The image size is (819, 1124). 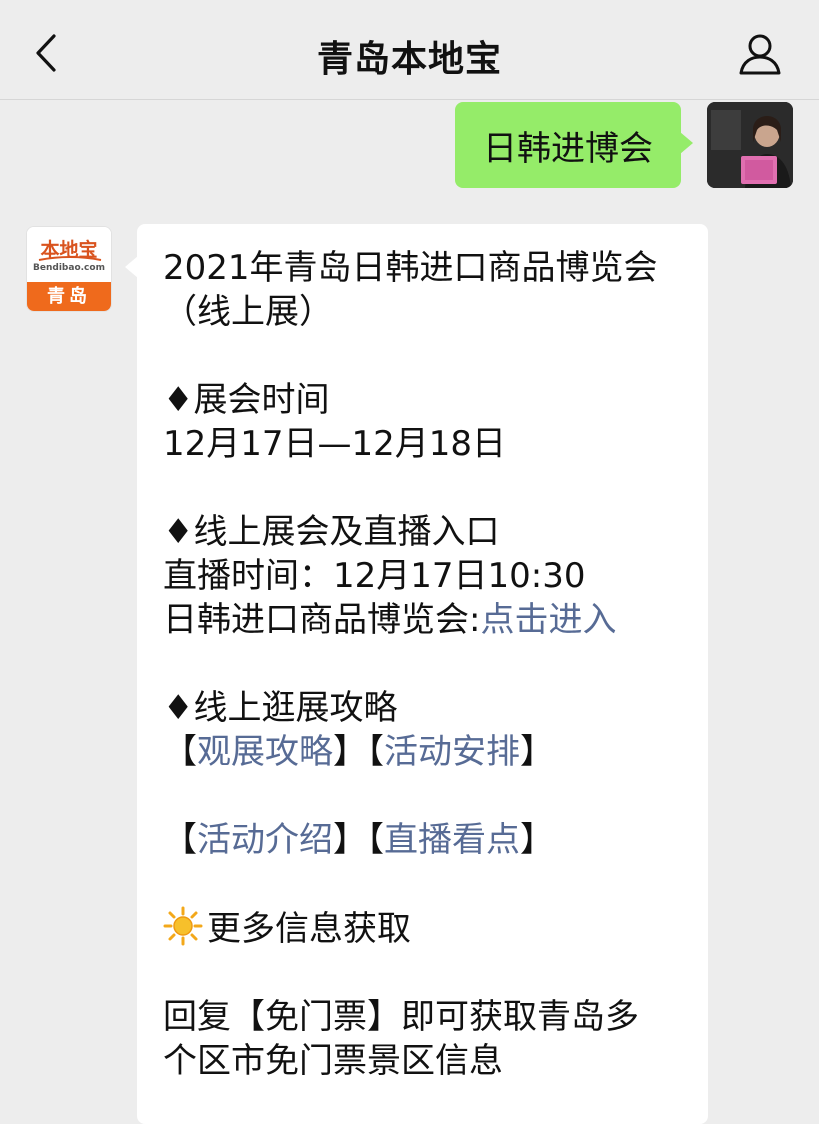 I want to click on enter-link: 点击进入, so click(x=548, y=620).